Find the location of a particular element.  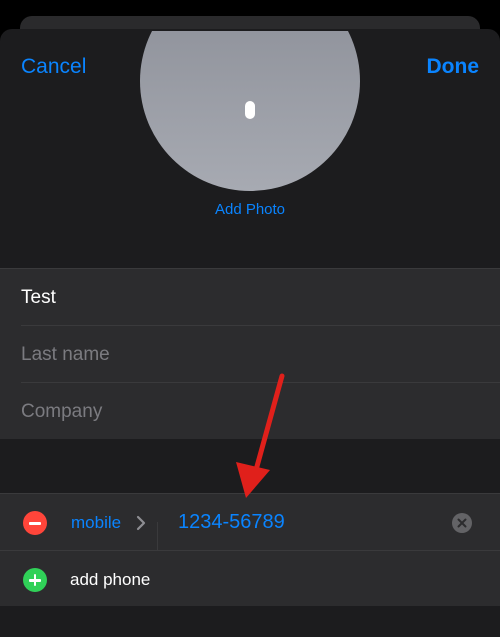

phone-number-field: 1234-56789 is located at coordinates (231, 522).